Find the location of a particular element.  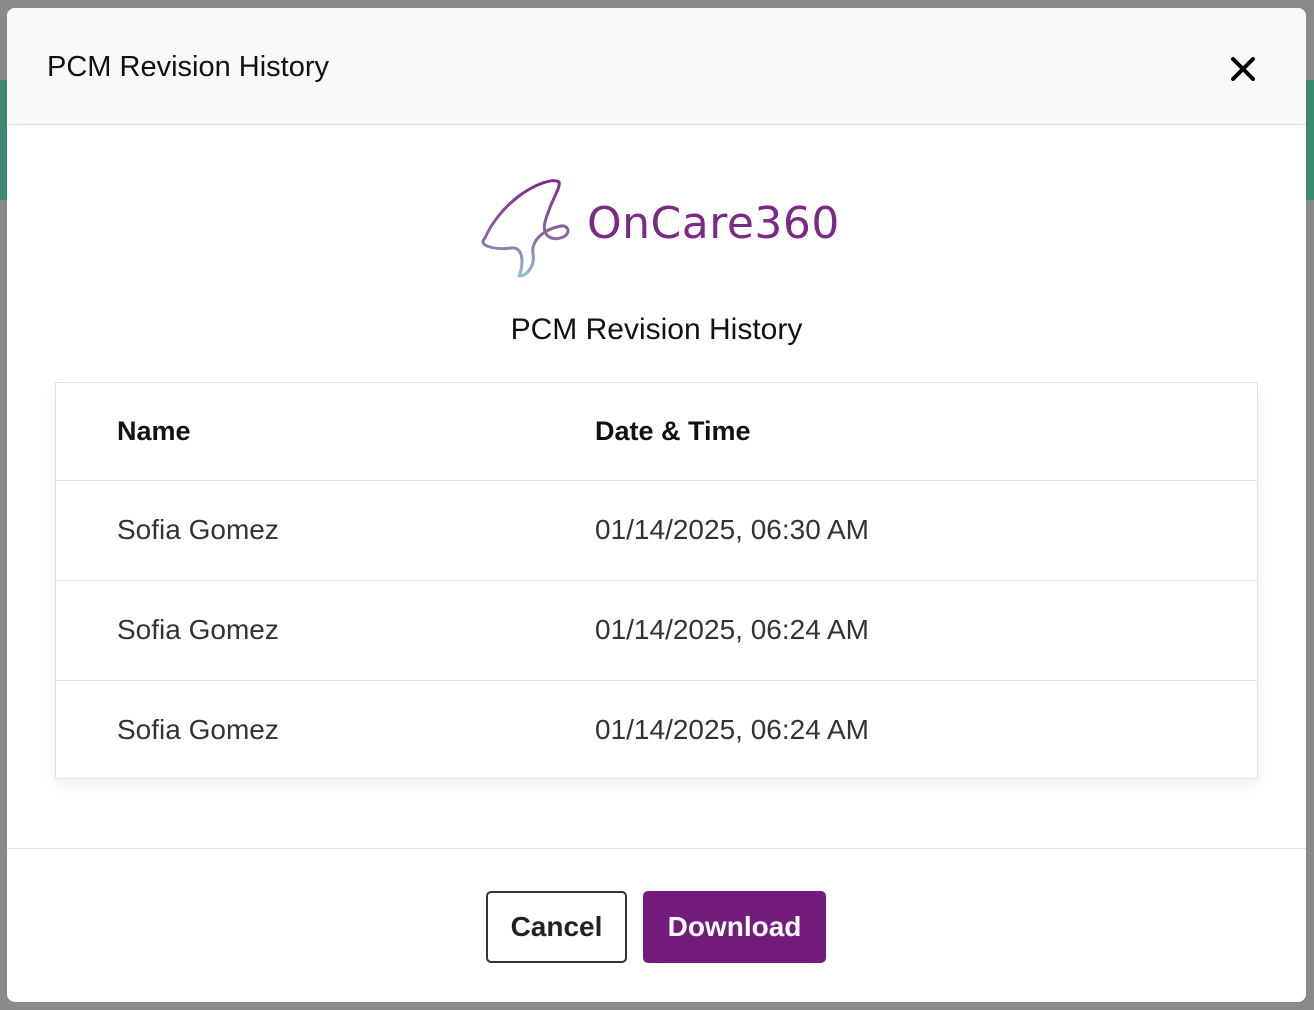

background-header-bar is located at coordinates (1310, 140).